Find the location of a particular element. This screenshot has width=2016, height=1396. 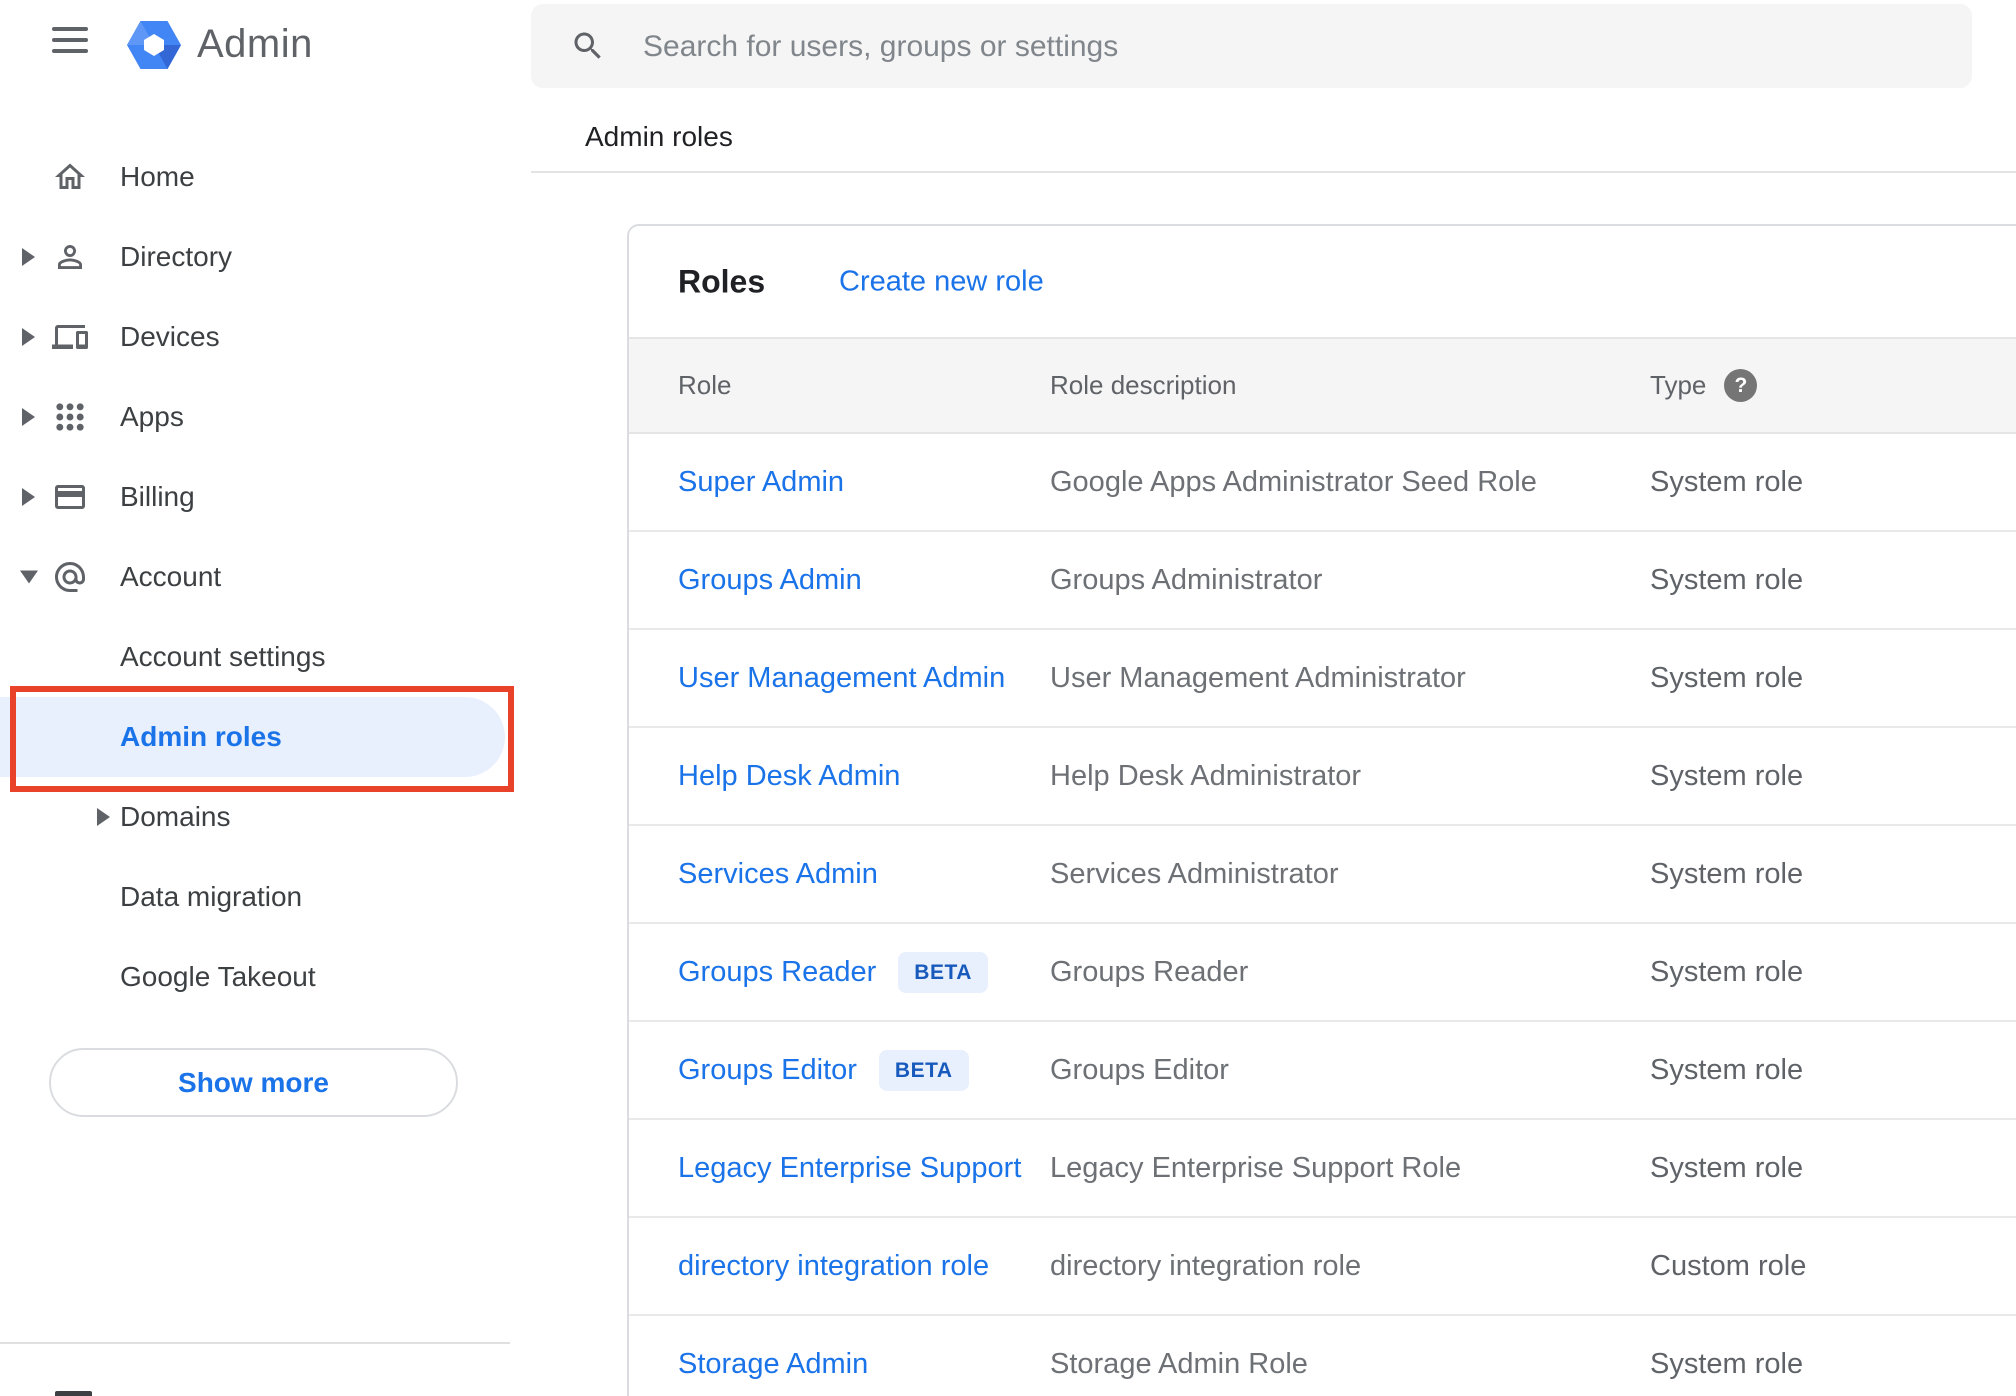

sidebar-item-data-migration: Data migration is located at coordinates (265, 897).